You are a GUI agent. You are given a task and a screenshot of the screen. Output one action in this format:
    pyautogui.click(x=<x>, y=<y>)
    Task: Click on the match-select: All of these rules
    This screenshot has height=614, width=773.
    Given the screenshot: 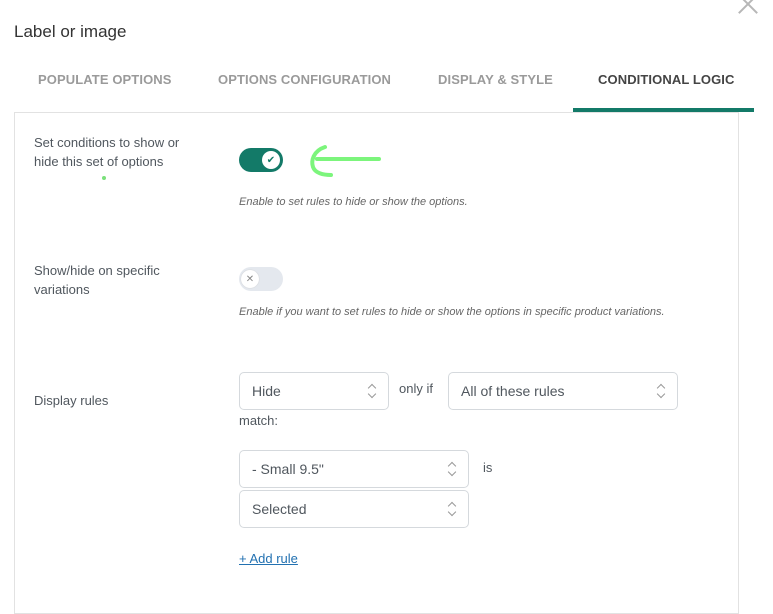 What is the action you would take?
    pyautogui.click(x=563, y=391)
    